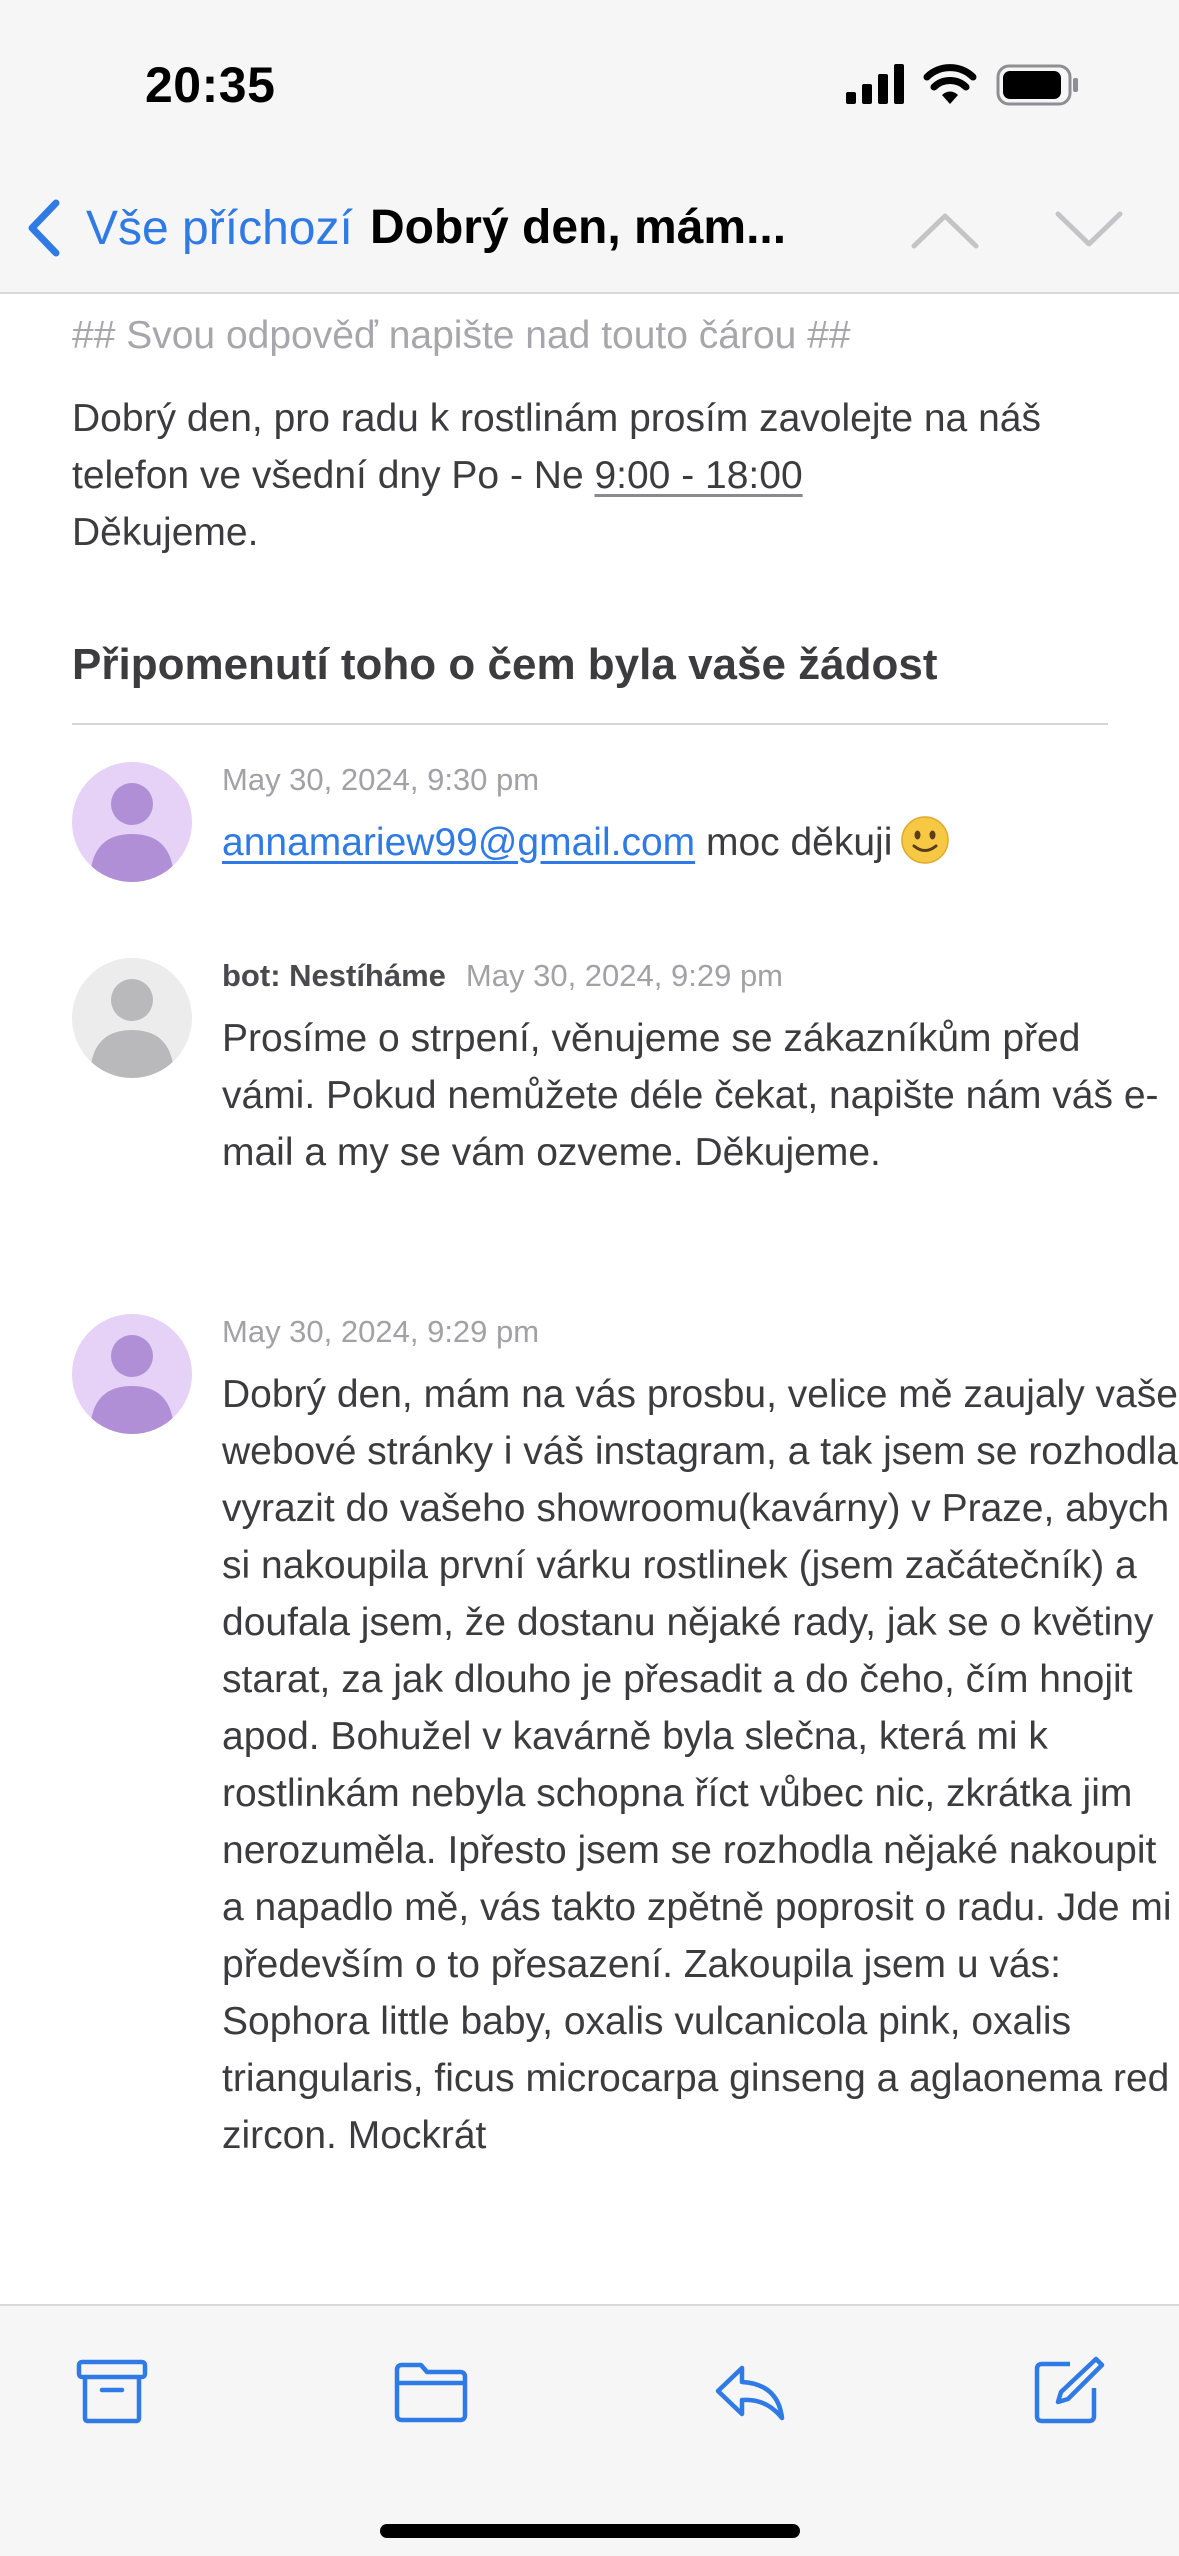  I want to click on folder-icon, so click(431, 2391).